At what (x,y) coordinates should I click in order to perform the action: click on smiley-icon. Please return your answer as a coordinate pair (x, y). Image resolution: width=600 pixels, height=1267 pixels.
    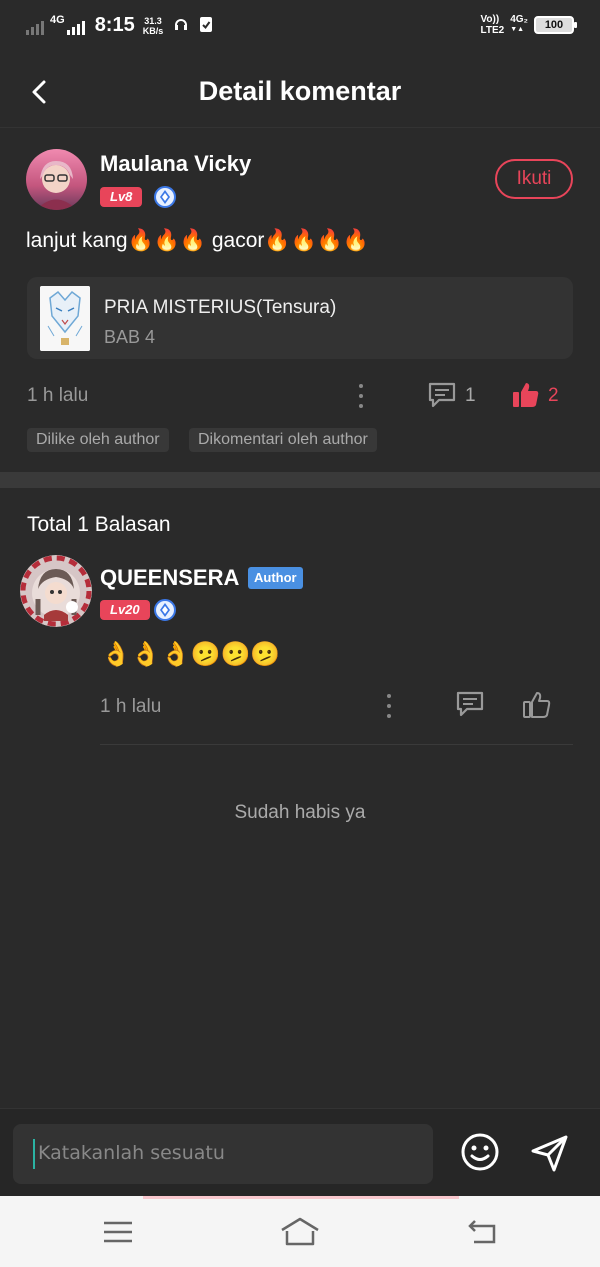
    Looking at the image, I should click on (480, 1152).